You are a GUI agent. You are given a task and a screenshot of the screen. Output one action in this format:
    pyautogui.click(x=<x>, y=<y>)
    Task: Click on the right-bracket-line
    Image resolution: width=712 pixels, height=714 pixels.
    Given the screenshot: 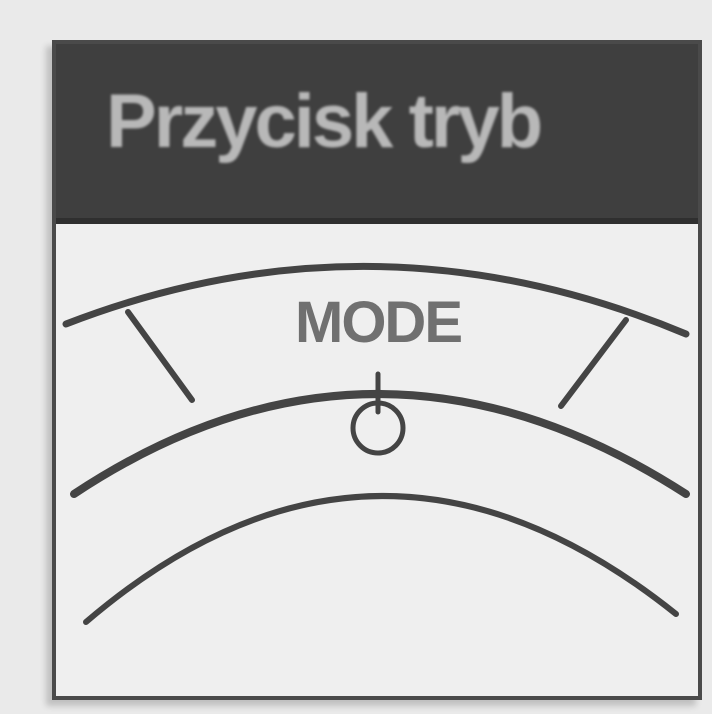 What is the action you would take?
    pyautogui.click(x=593, y=363)
    